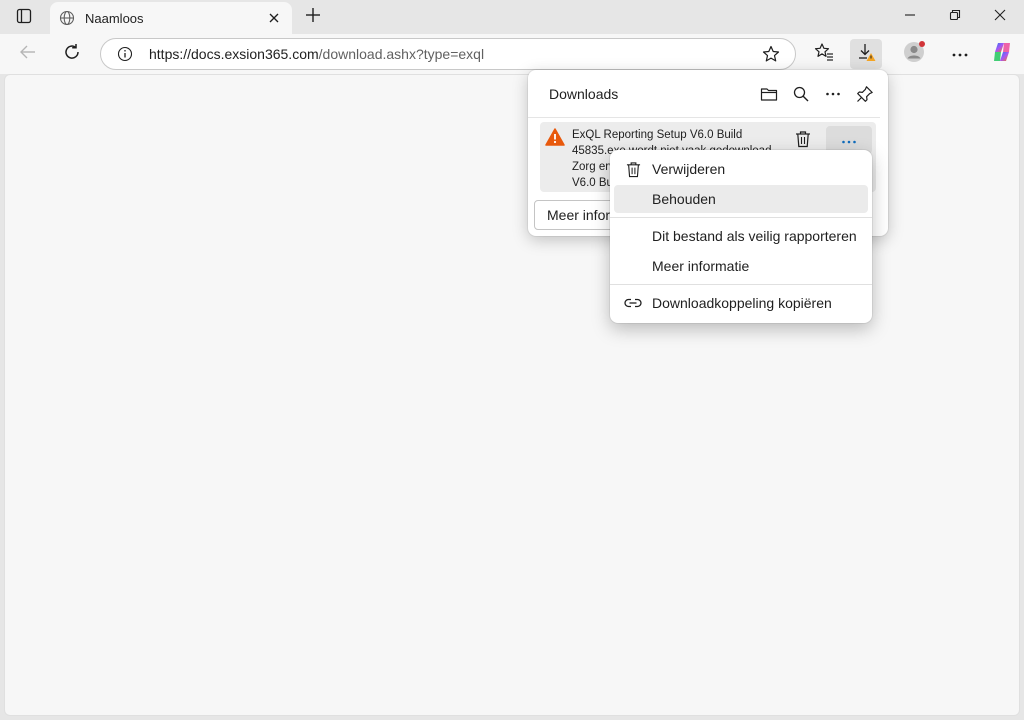 The image size is (1024, 720). I want to click on restore-button, so click(955, 17).